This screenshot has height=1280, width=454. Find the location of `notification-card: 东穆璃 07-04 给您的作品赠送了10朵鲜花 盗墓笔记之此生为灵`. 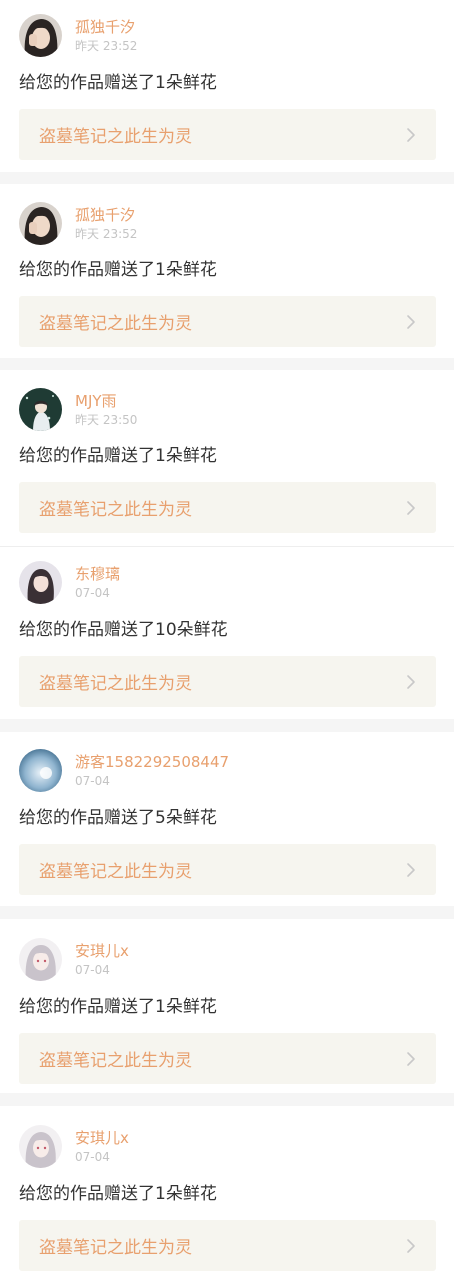

notification-card: 东穆璃 07-04 给您的作品赠送了10朵鲜花 盗墓笔记之此生为灵 is located at coordinates (227, 633).